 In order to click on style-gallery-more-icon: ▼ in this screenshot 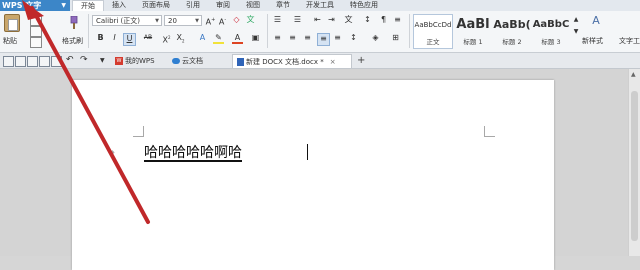, I will do `click(576, 32)`.